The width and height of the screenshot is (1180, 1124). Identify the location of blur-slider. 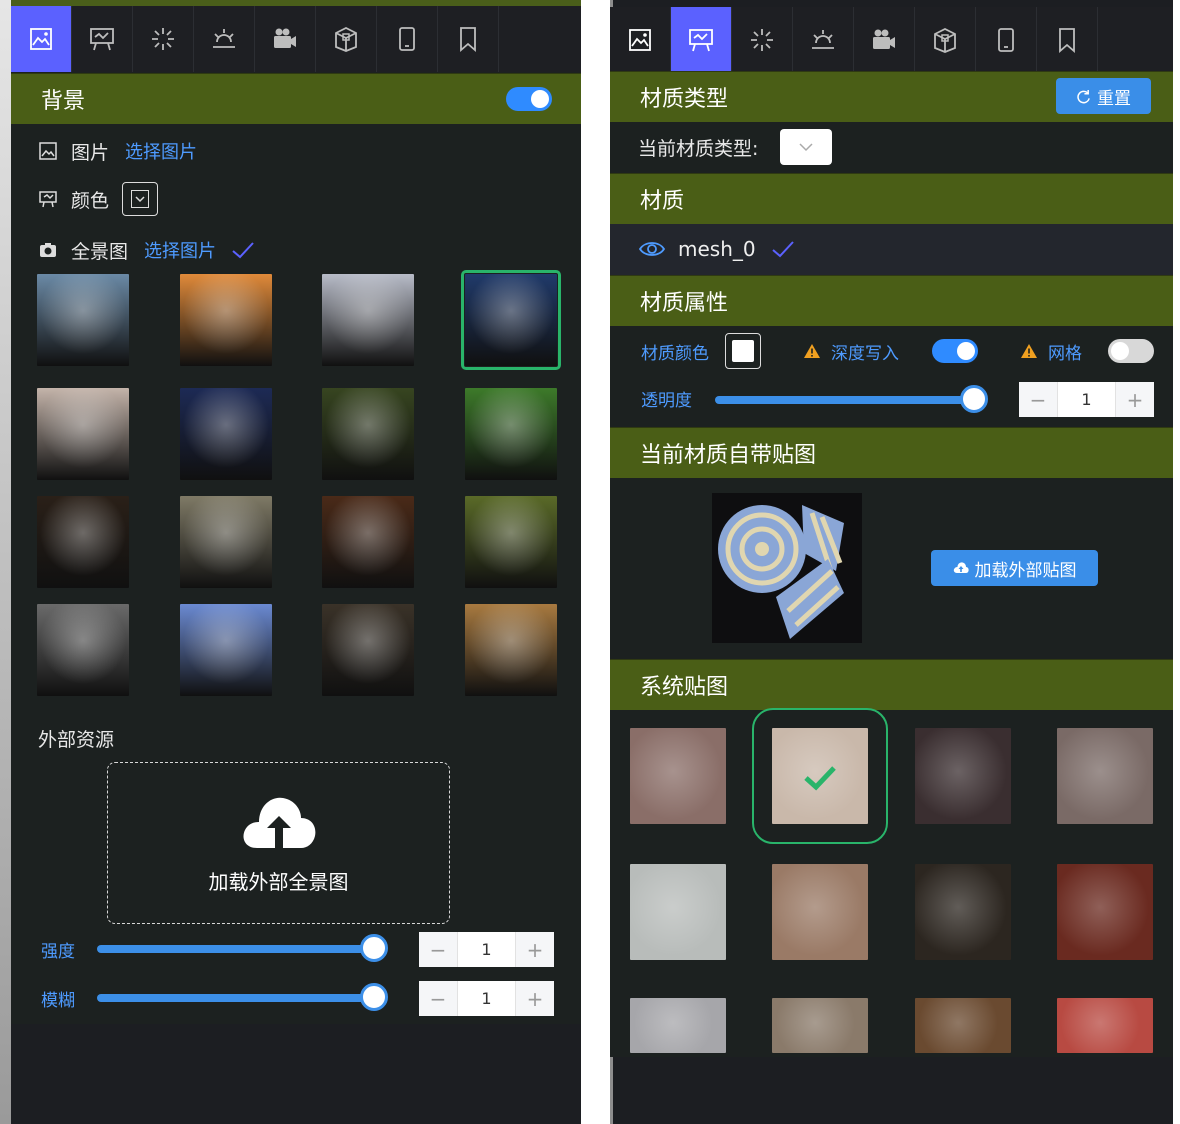
(242, 997).